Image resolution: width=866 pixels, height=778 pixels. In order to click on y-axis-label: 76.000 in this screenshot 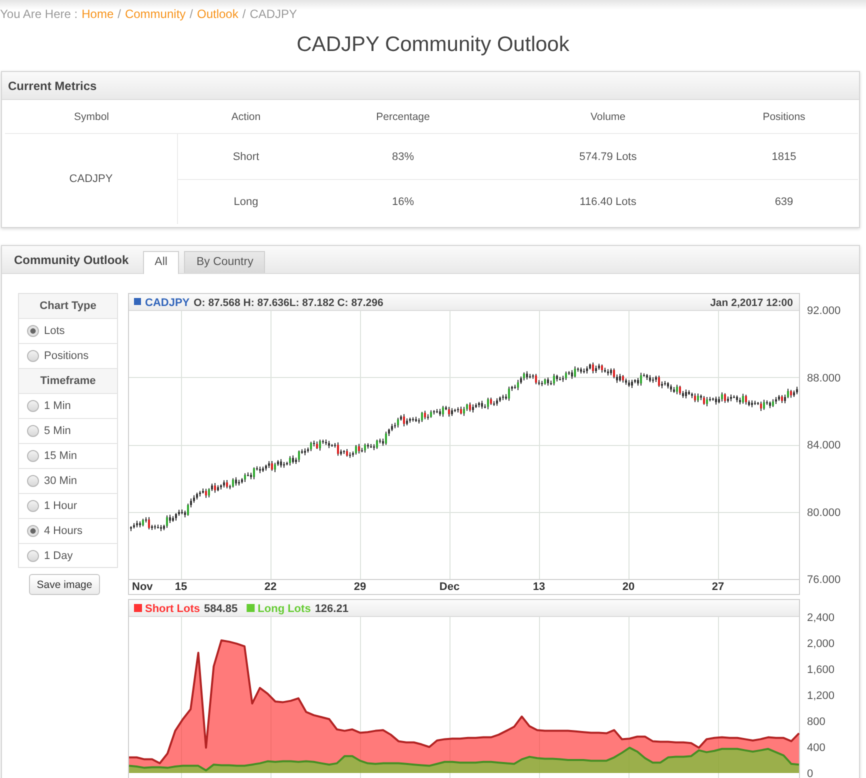, I will do `click(824, 580)`.